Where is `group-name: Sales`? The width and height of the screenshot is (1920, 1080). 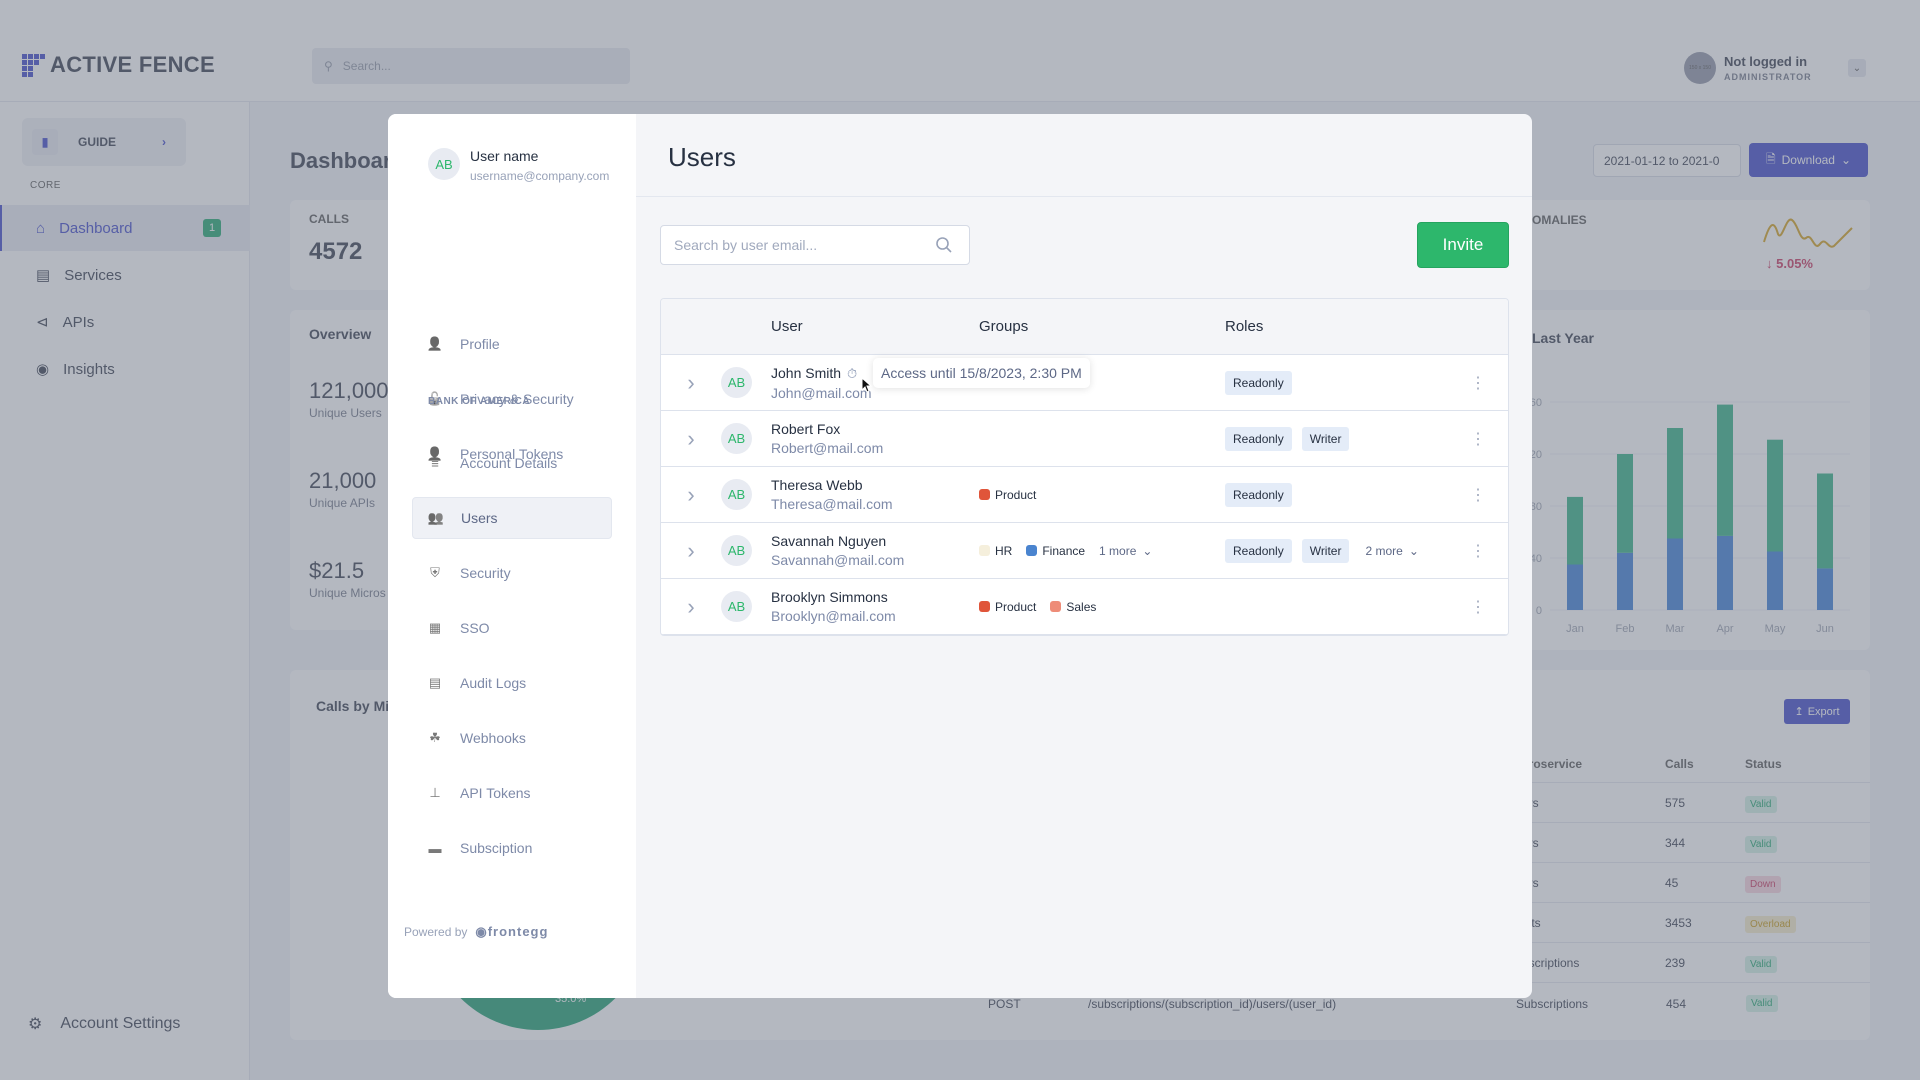 group-name: Sales is located at coordinates (1081, 606).